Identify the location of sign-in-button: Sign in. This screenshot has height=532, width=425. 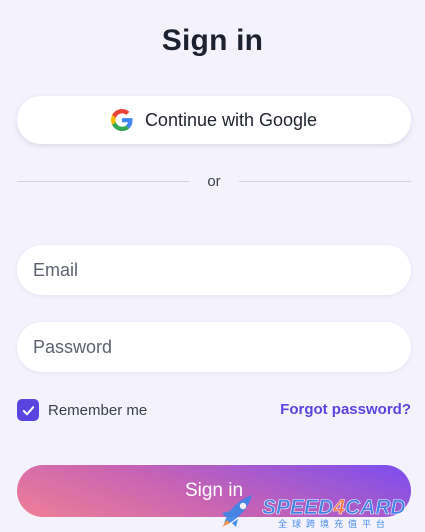
(214, 491).